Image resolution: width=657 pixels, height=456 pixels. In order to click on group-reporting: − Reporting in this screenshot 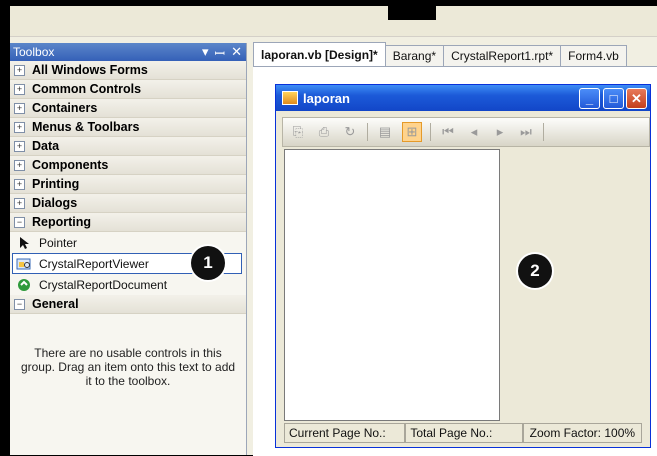, I will do `click(128, 222)`.